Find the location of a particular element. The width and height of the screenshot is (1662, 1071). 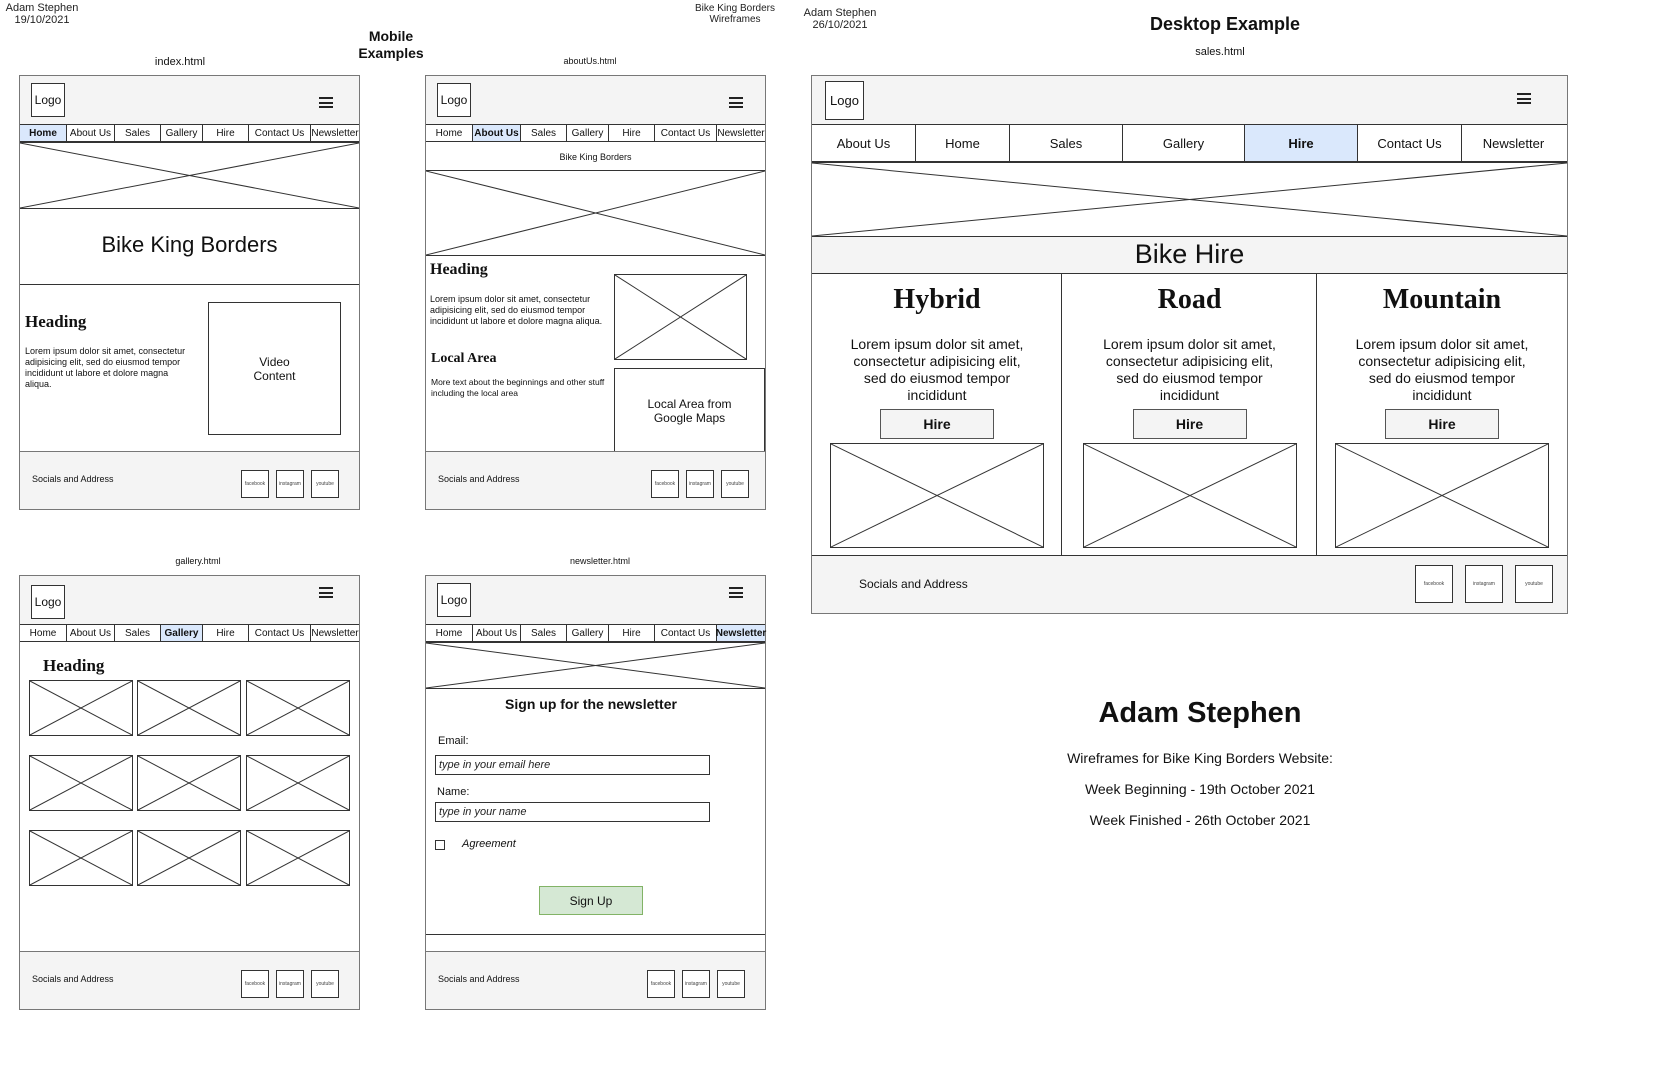

video-content: Video Content is located at coordinates (274, 368).